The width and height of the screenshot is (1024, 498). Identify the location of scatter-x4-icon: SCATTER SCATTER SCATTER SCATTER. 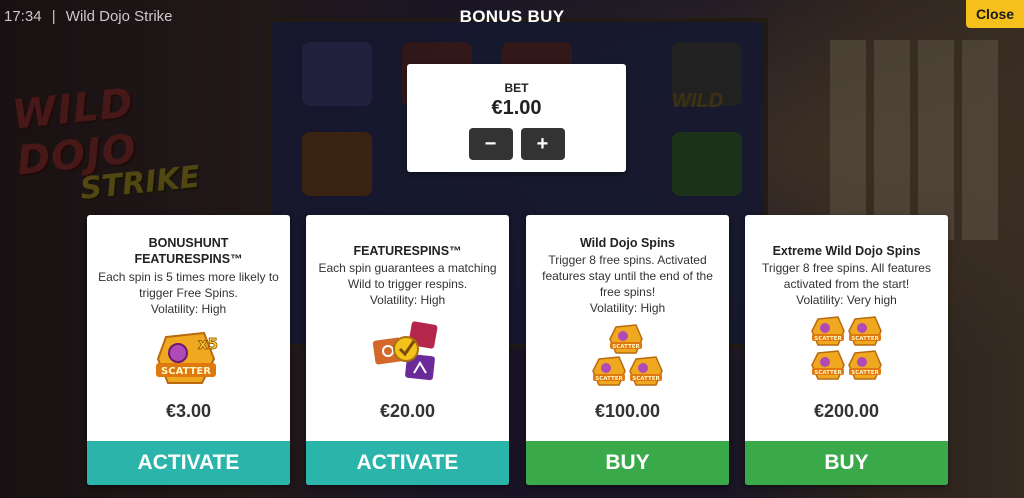
(846, 350).